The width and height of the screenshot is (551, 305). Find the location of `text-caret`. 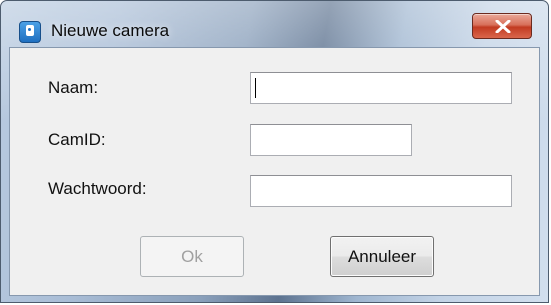

text-caret is located at coordinates (255, 88).